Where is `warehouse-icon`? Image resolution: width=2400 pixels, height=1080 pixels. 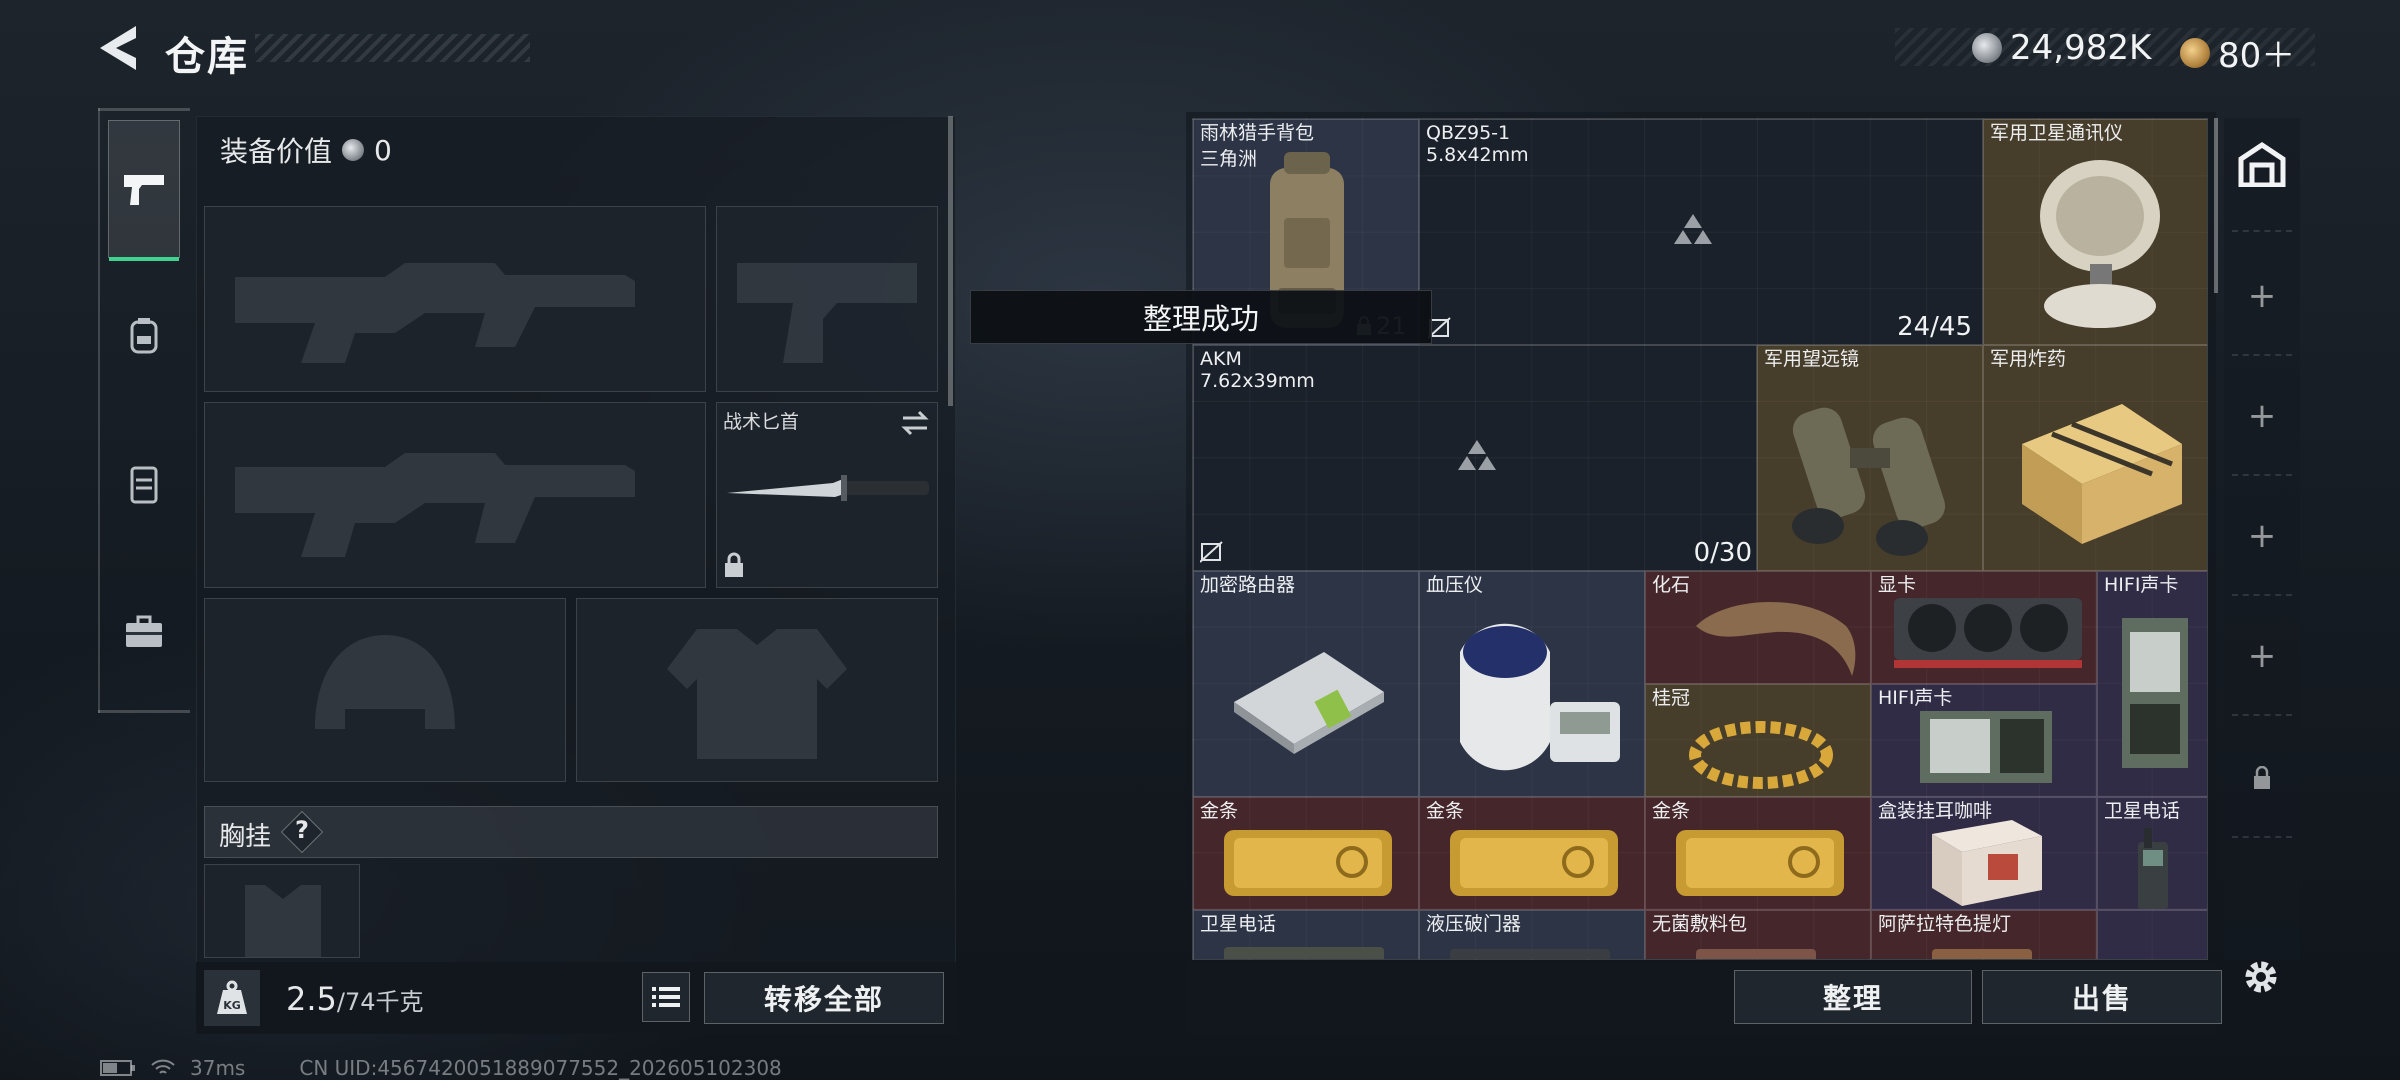
warehouse-icon is located at coordinates (2262, 164).